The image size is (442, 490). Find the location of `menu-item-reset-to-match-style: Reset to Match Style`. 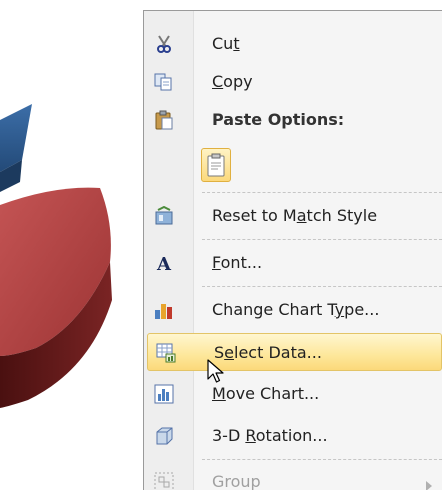

menu-item-reset-to-match-style: Reset to Match Style is located at coordinates (294, 216).